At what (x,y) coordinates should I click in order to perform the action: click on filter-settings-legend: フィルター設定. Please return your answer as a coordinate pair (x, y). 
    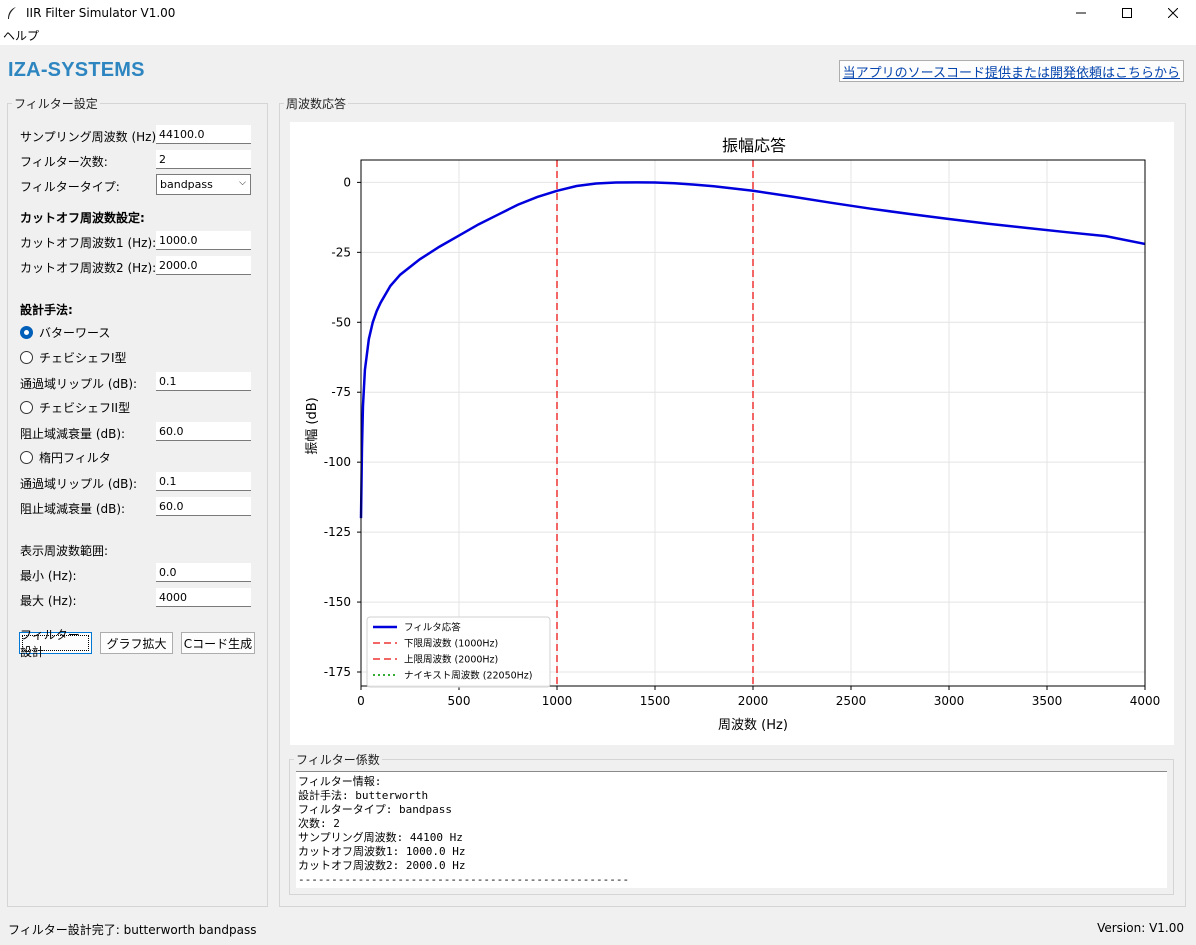
    Looking at the image, I should click on (56, 104).